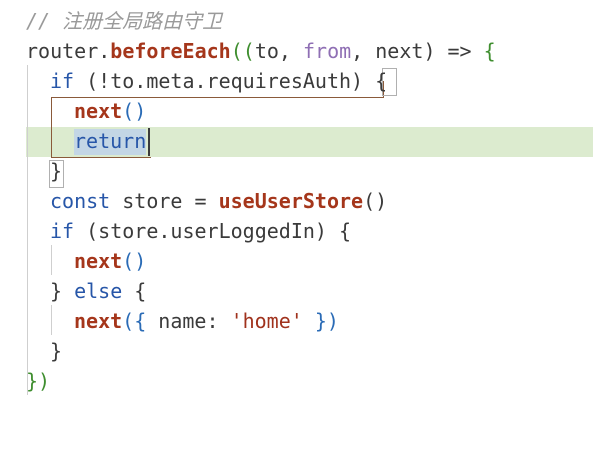 This screenshot has width=593, height=456. What do you see at coordinates (170, 51) in the screenshot?
I see `token: beforeEach` at bounding box center [170, 51].